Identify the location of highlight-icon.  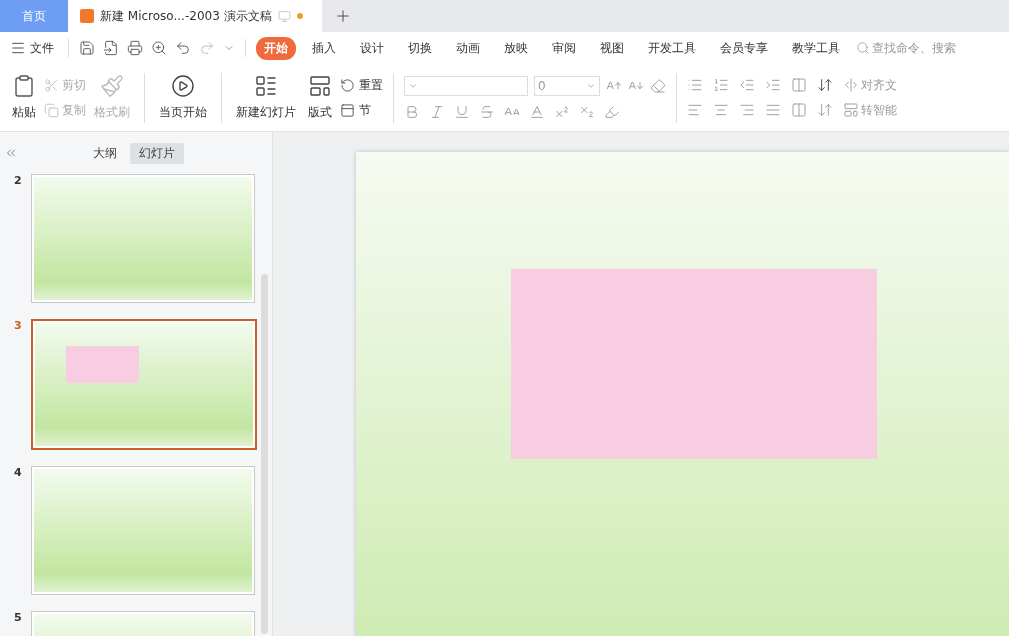
(612, 111).